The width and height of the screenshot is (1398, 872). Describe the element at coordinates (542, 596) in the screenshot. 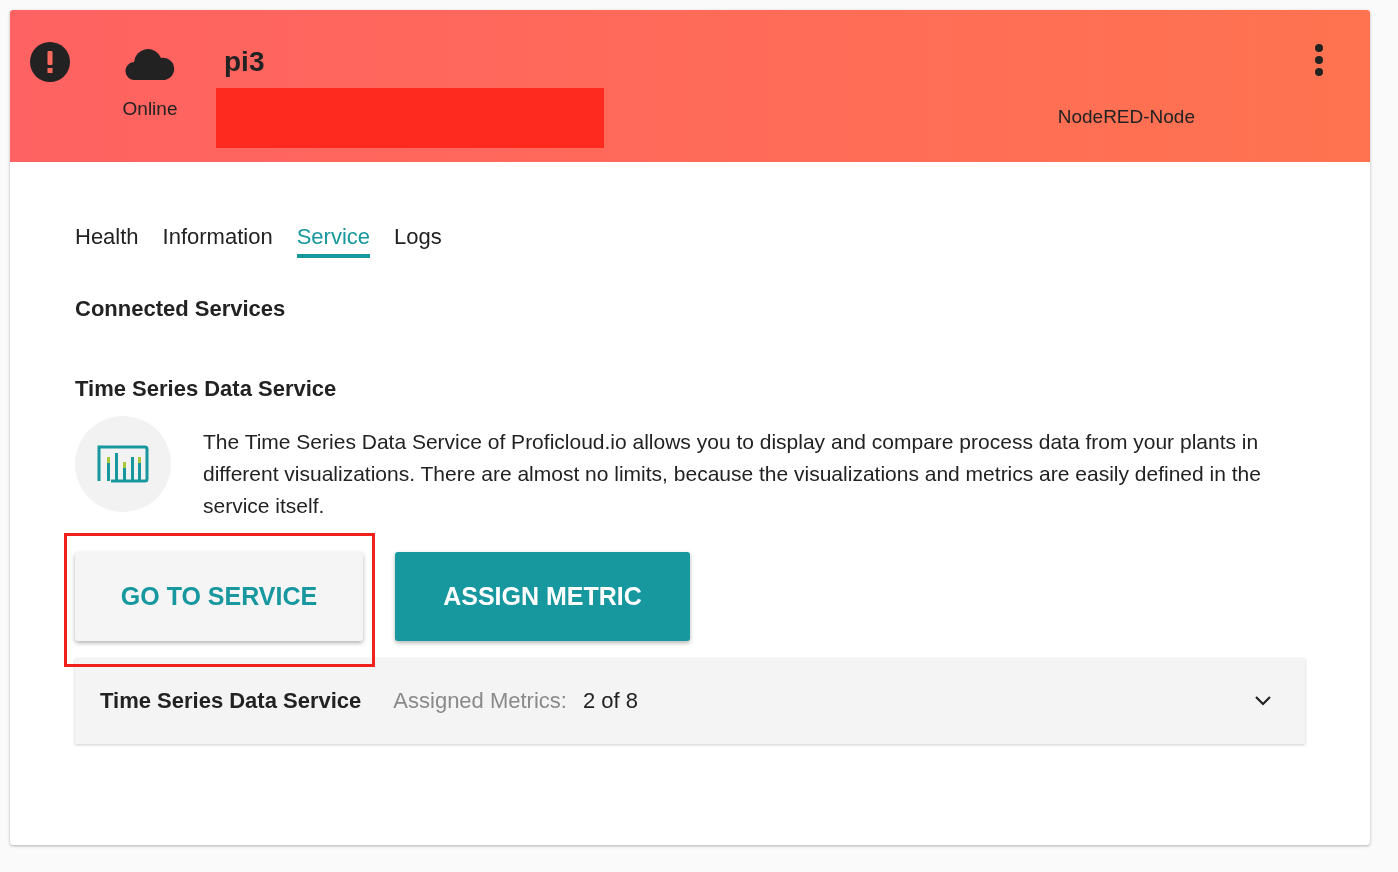

I see `service-button: ASSIGN METRIC` at that location.